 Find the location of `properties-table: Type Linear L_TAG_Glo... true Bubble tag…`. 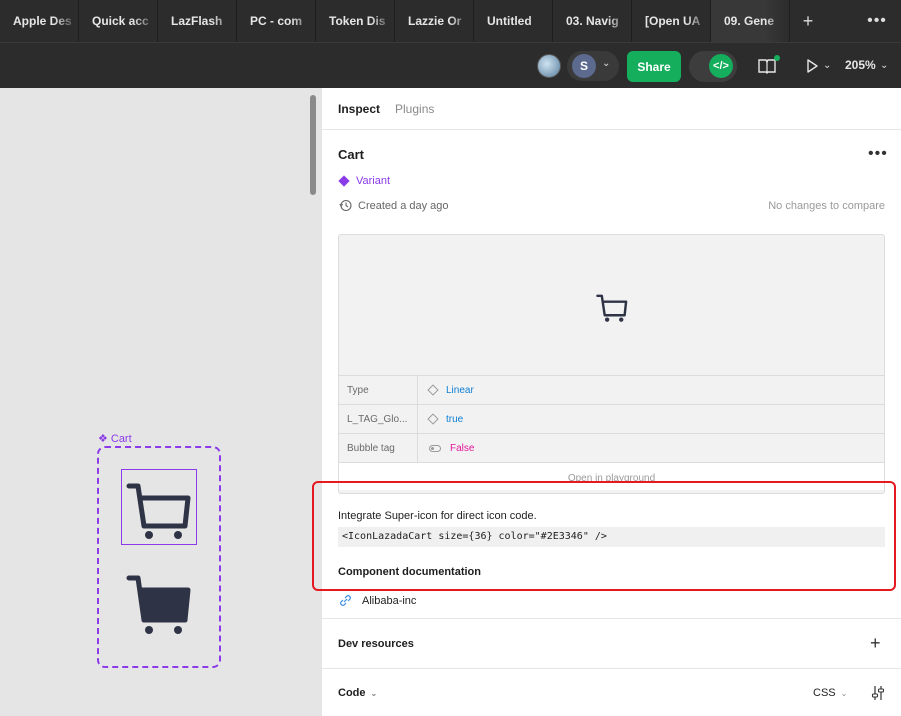

properties-table: Type Linear L_TAG_Glo... true Bubble tag… is located at coordinates (611, 432).